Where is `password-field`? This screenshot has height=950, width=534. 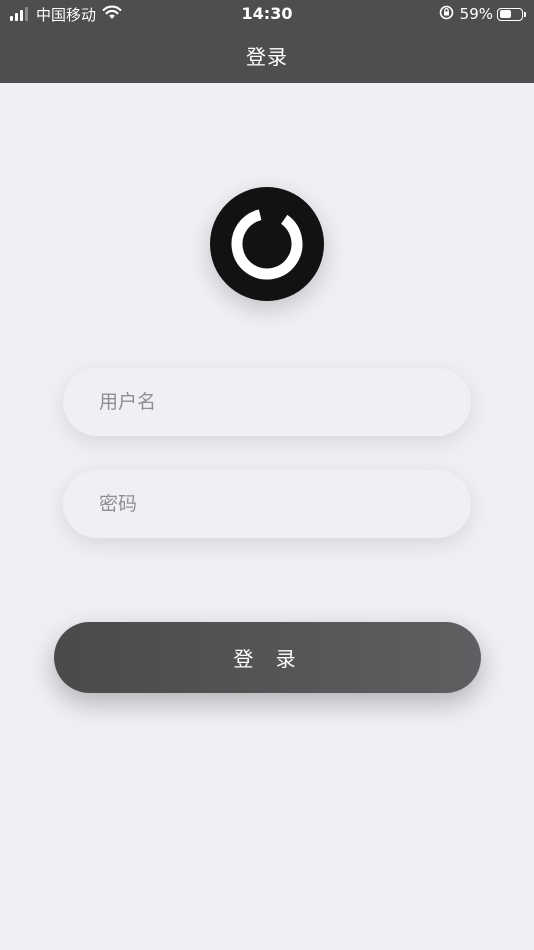
password-field is located at coordinates (267, 504).